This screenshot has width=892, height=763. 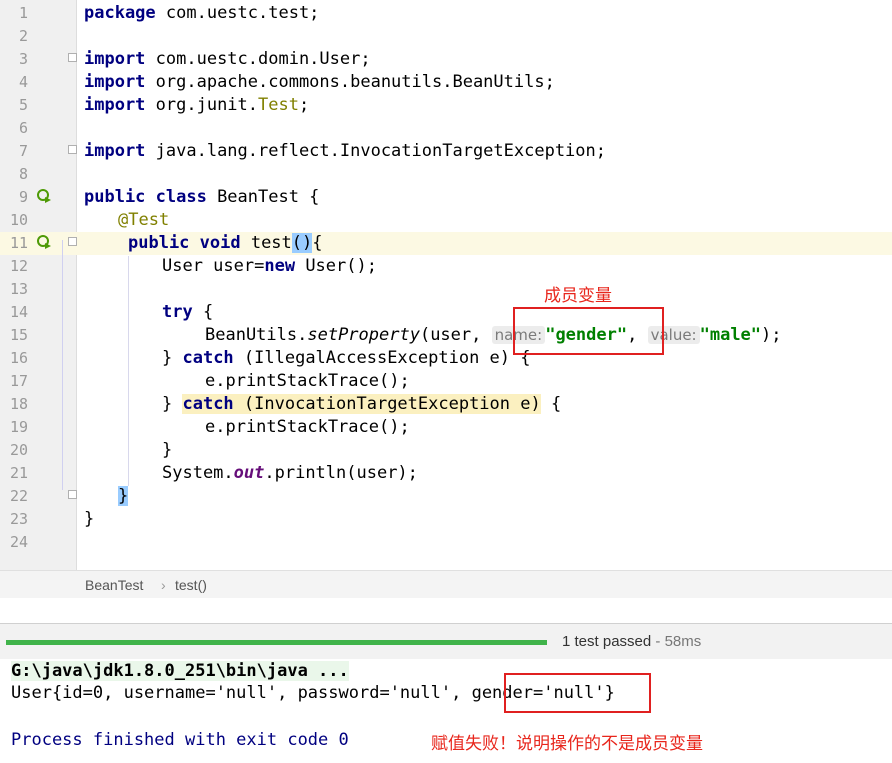 What do you see at coordinates (18, 473) in the screenshot?
I see `line-number: 21` at bounding box center [18, 473].